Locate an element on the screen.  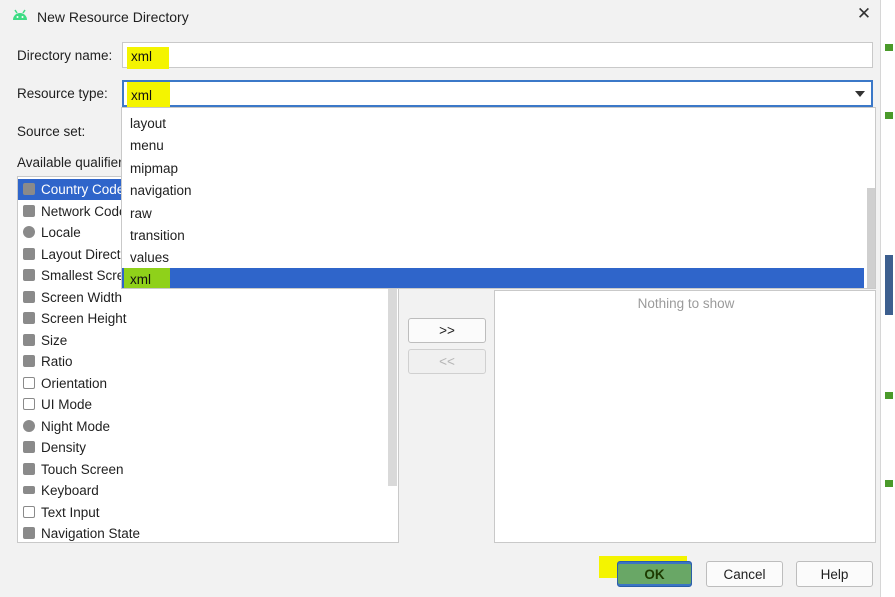
ui-mode-icon is located at coordinates (29, 404).